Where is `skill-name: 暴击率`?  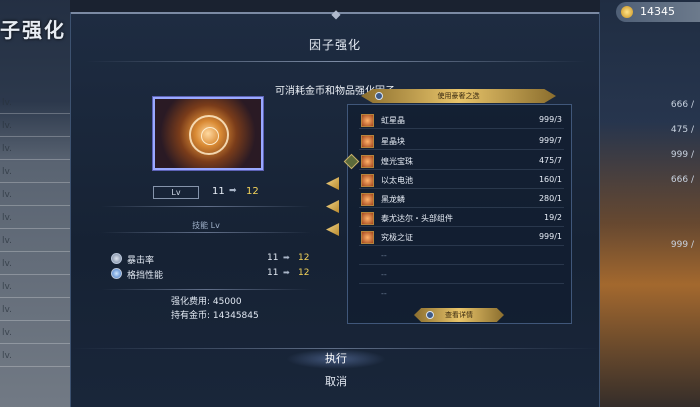
skill-name: 暴击率 is located at coordinates (141, 261).